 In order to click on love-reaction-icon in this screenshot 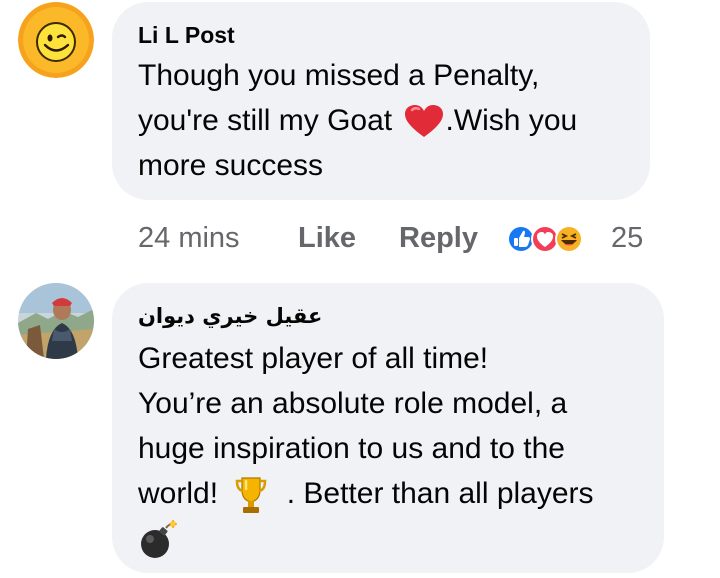, I will do `click(545, 239)`.